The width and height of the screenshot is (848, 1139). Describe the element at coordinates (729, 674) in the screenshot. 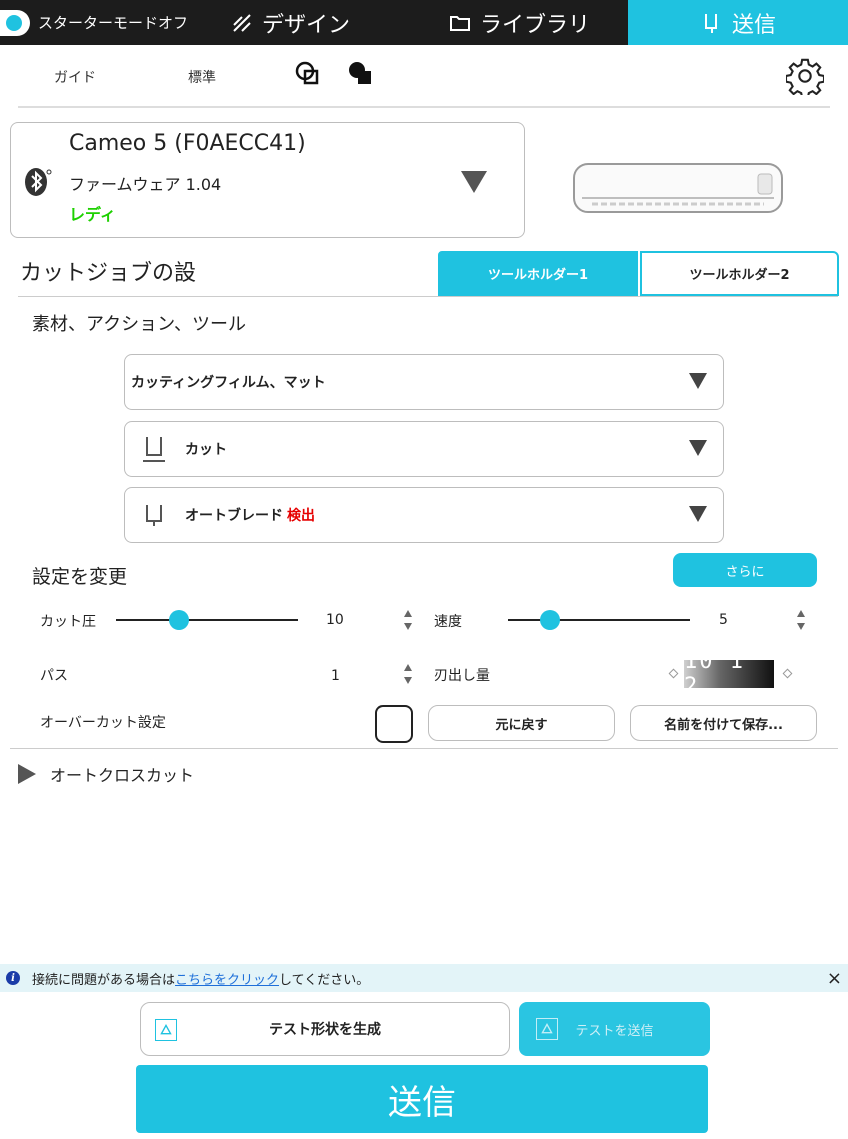

I see `blade-depth-dial: 10 1 2` at that location.